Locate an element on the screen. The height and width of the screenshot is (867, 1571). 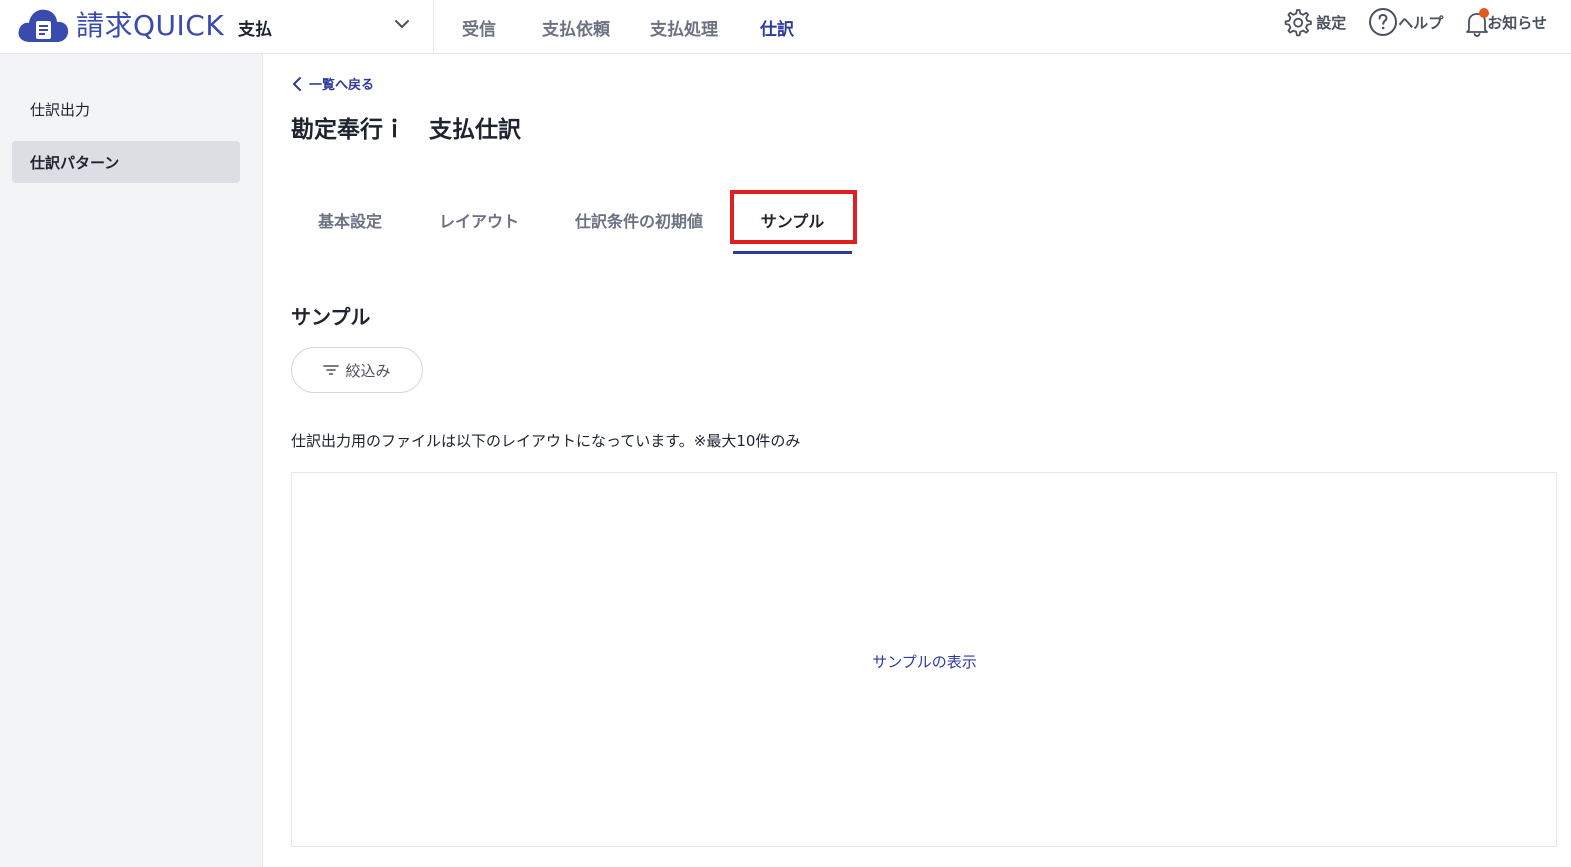
tab-basic-settings: 基本設定 is located at coordinates (350, 220).